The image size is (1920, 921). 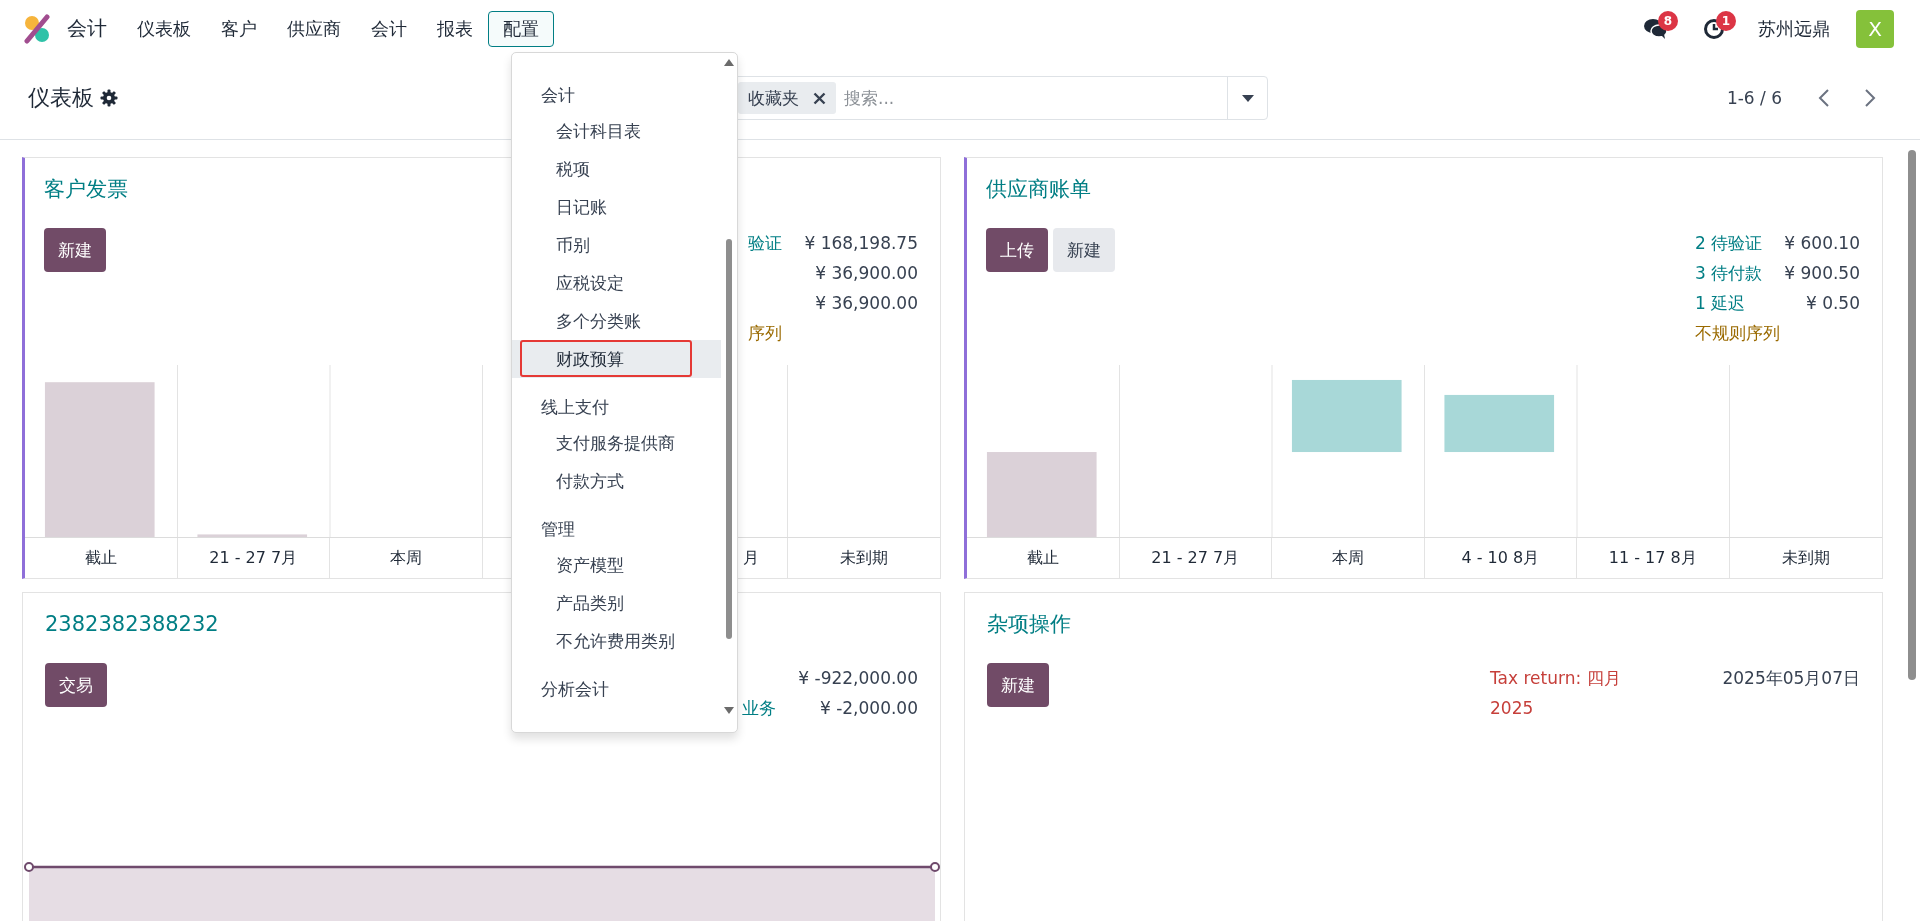 I want to click on card-title: 杂项操作, so click(x=1423, y=624).